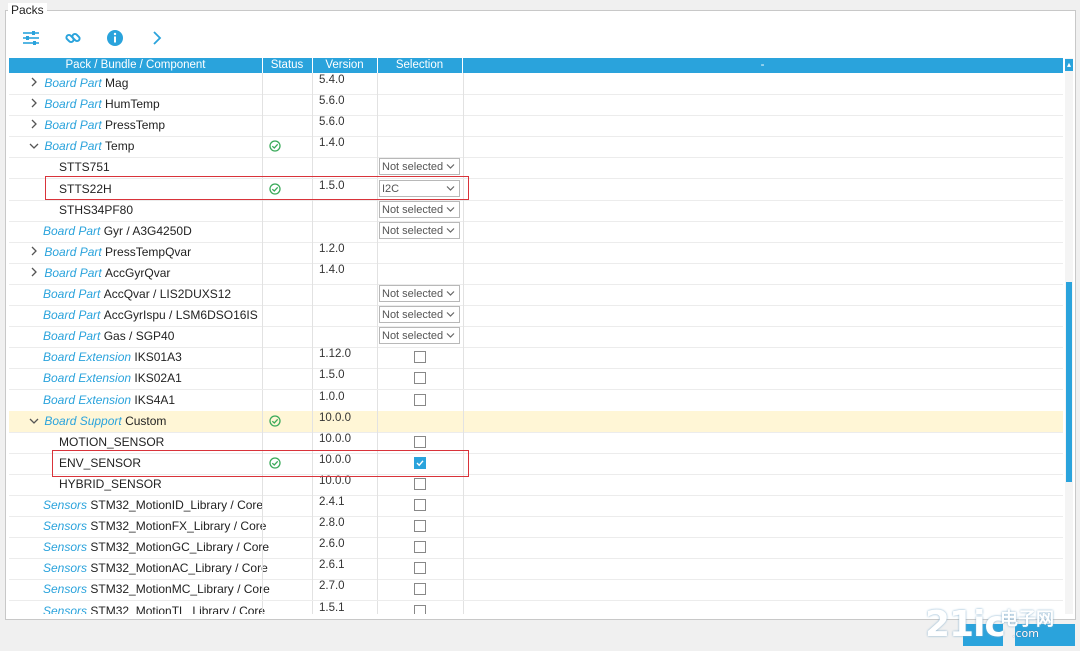 This screenshot has height=651, width=1080. I want to click on version-cell: 2.6.0, so click(345, 548).